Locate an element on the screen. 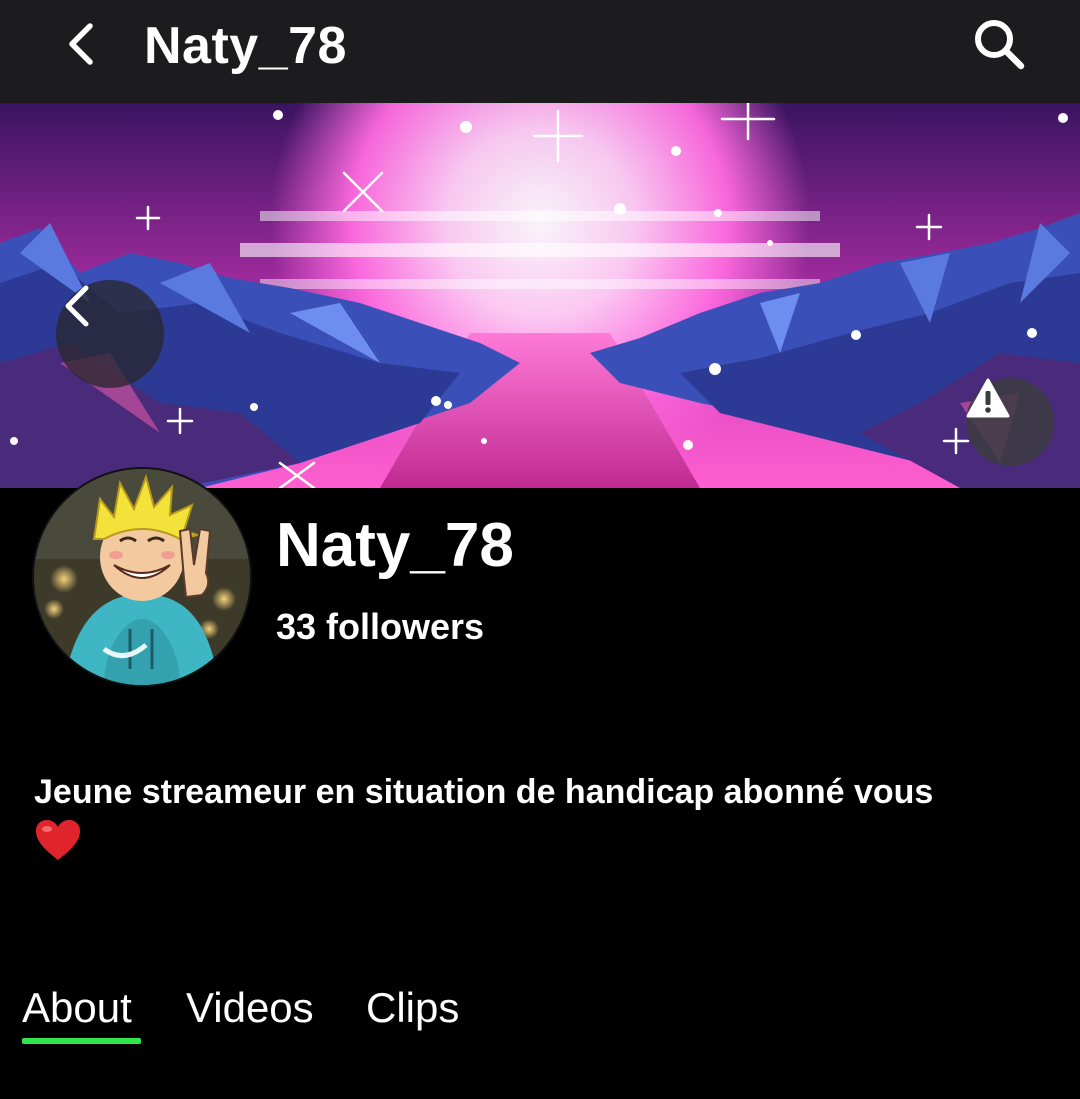 This screenshot has height=1099, width=1080. profile-tabs: About Videos Clips is located at coordinates (540, 1018).